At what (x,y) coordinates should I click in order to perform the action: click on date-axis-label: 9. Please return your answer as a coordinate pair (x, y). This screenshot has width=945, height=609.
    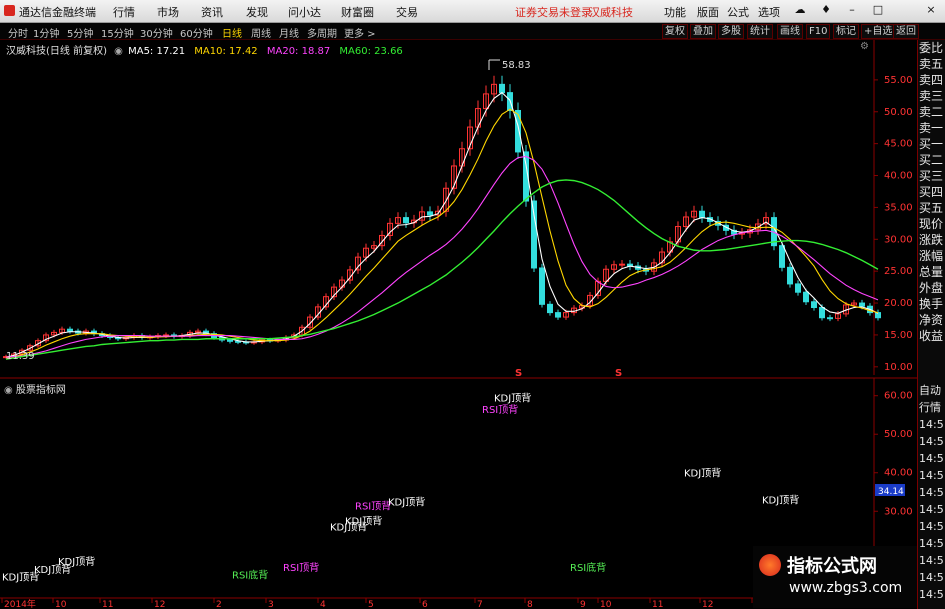
    Looking at the image, I should click on (583, 604).